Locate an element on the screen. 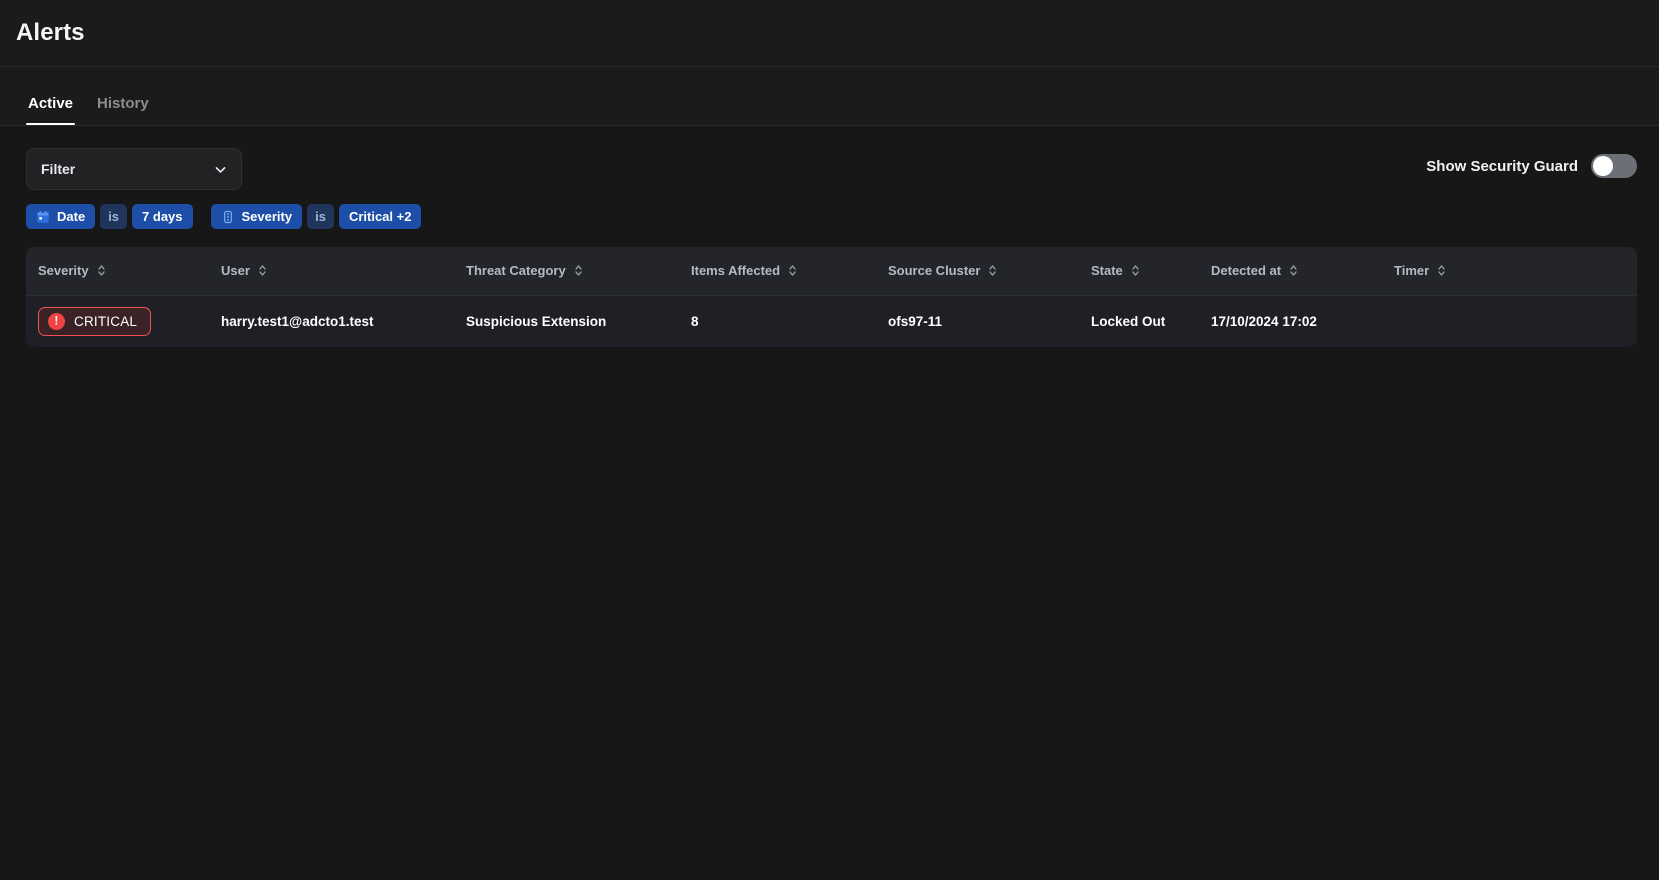  filter-chip-date-value: 7 days is located at coordinates (162, 216).